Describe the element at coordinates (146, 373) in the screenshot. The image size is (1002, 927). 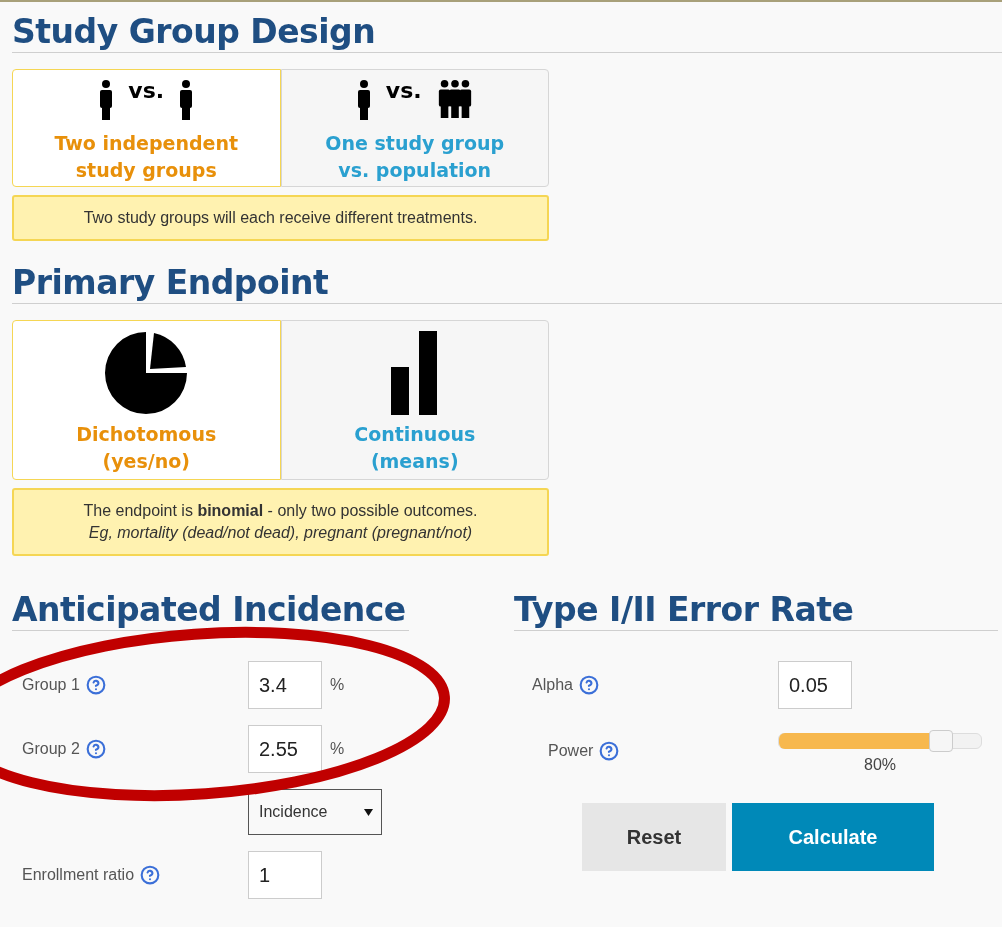
I see `pie-chart-icon` at that location.